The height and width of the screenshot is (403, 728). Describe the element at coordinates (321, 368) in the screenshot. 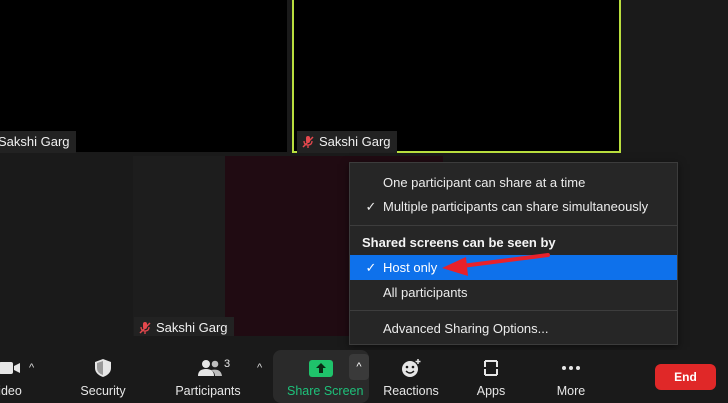

I see `share-screen-icon` at that location.